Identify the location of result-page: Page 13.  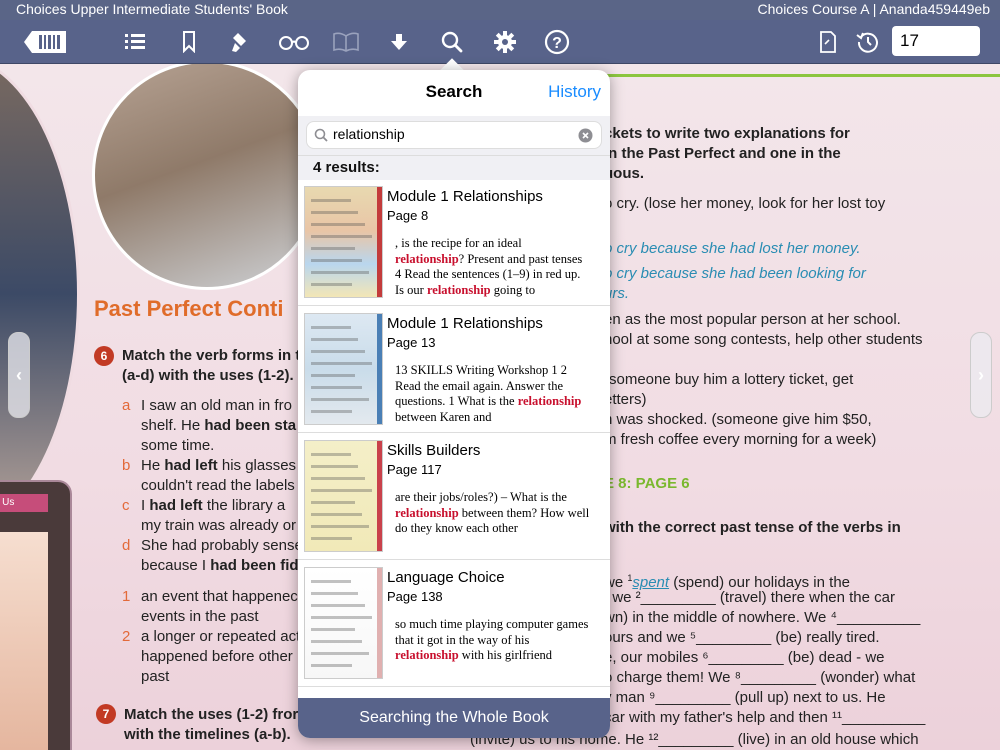
(411, 342).